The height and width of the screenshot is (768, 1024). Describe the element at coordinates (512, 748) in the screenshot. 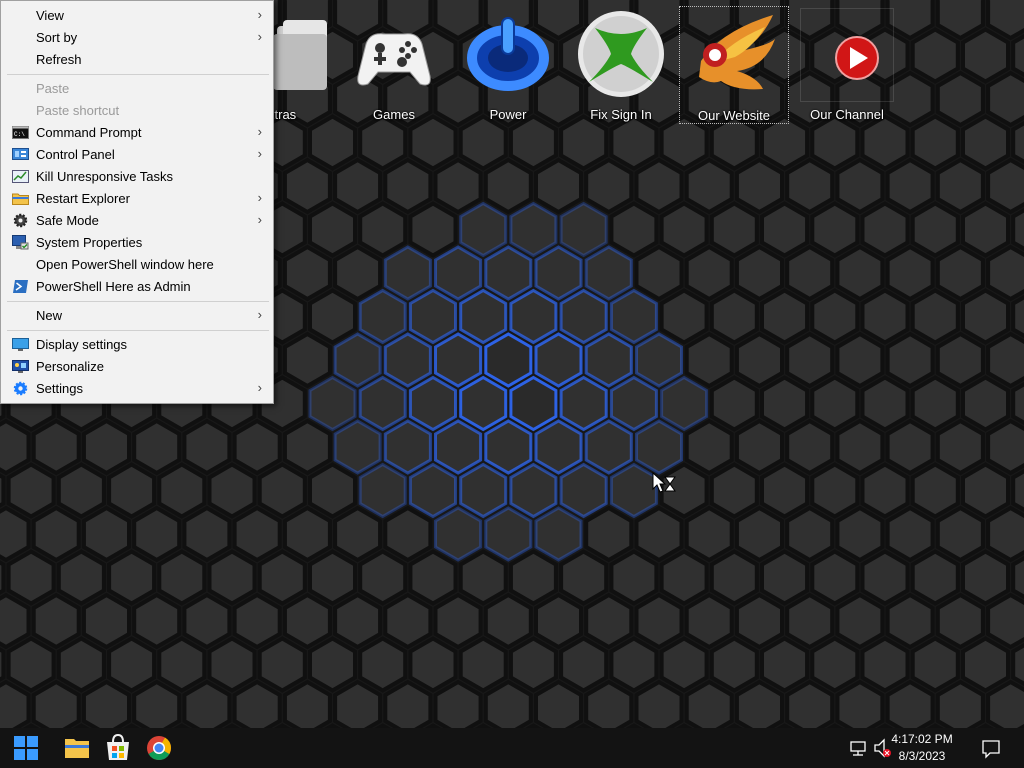

I see `taskbar: 4:17:02 PM 8/3/2023` at that location.